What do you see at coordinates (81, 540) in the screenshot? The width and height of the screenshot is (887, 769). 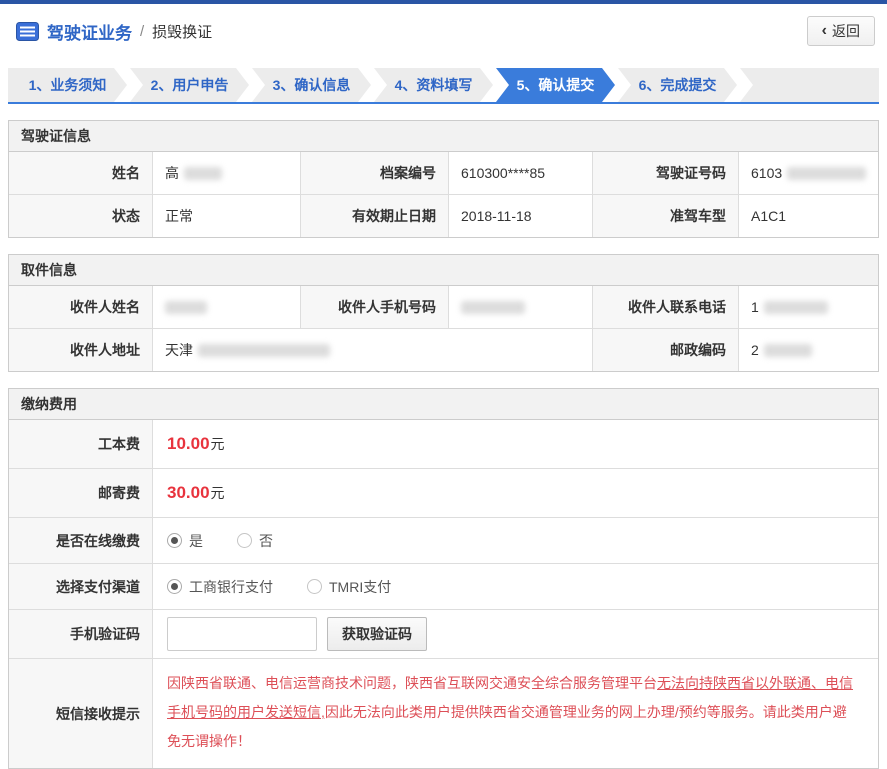 I see `online-pay-label: 是否在线缴费` at bounding box center [81, 540].